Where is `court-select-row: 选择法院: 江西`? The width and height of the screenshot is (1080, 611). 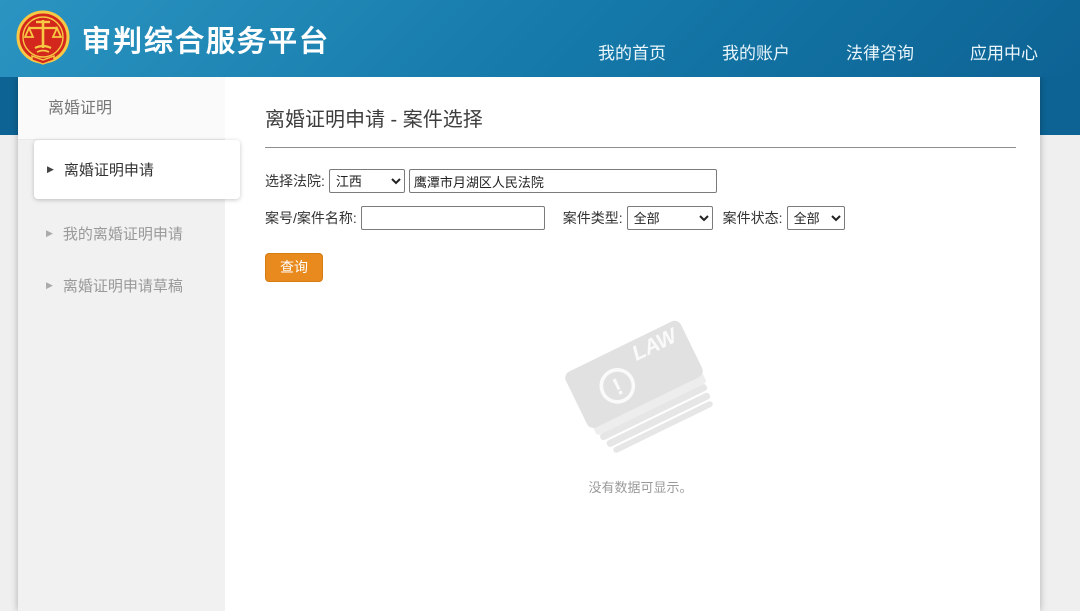 court-select-row: 选择法院: 江西 is located at coordinates (640, 181).